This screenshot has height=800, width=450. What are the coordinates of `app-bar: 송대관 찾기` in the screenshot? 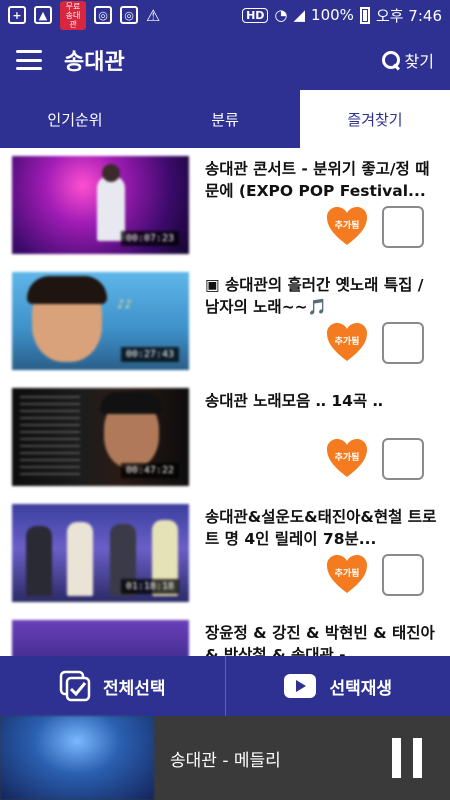 It's located at (225, 60).